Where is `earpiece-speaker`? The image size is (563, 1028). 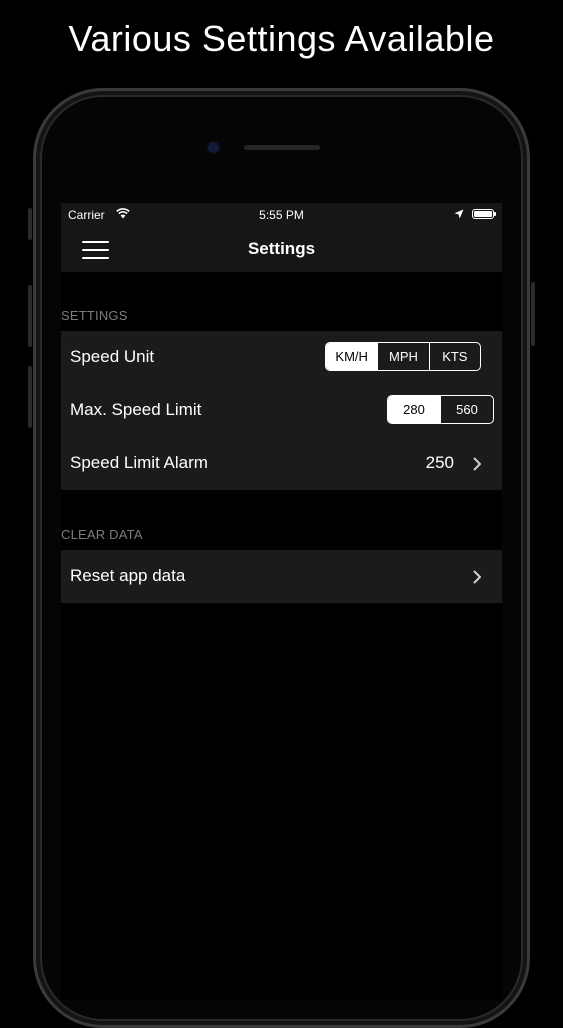 earpiece-speaker is located at coordinates (282, 147).